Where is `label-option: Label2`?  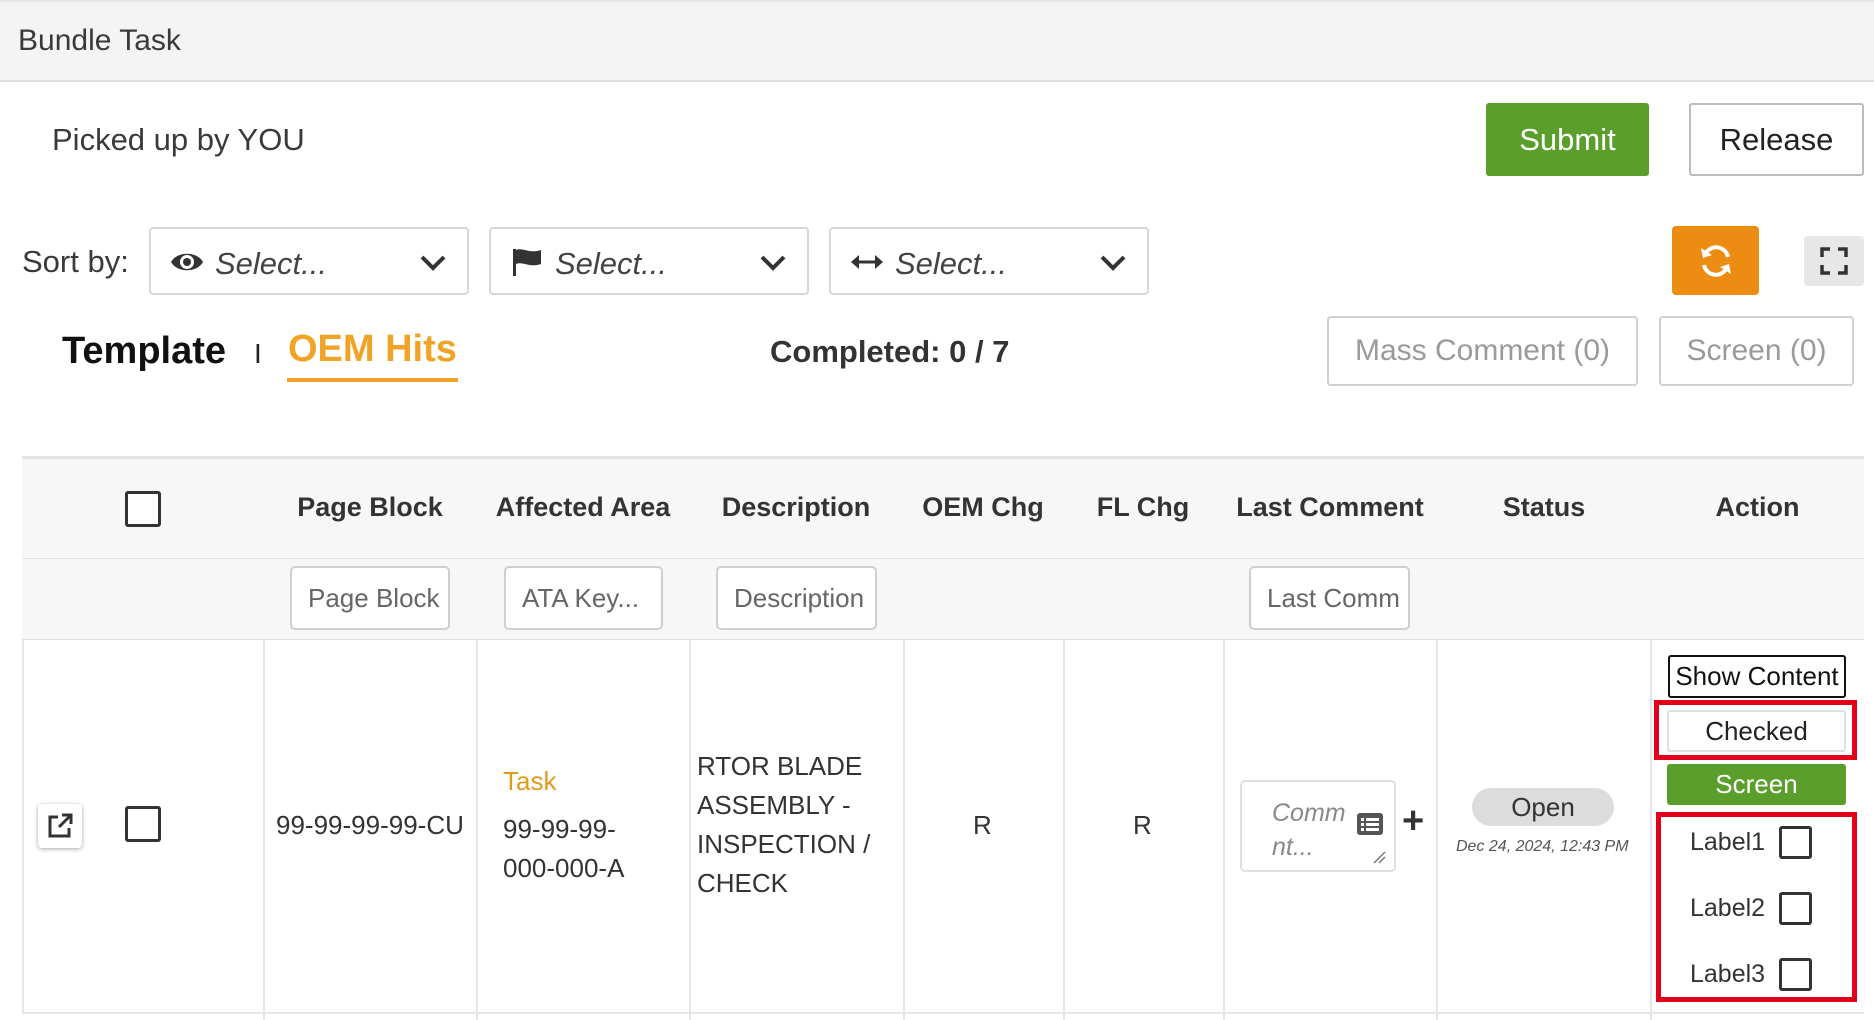
label-option: Label2 is located at coordinates (1751, 908).